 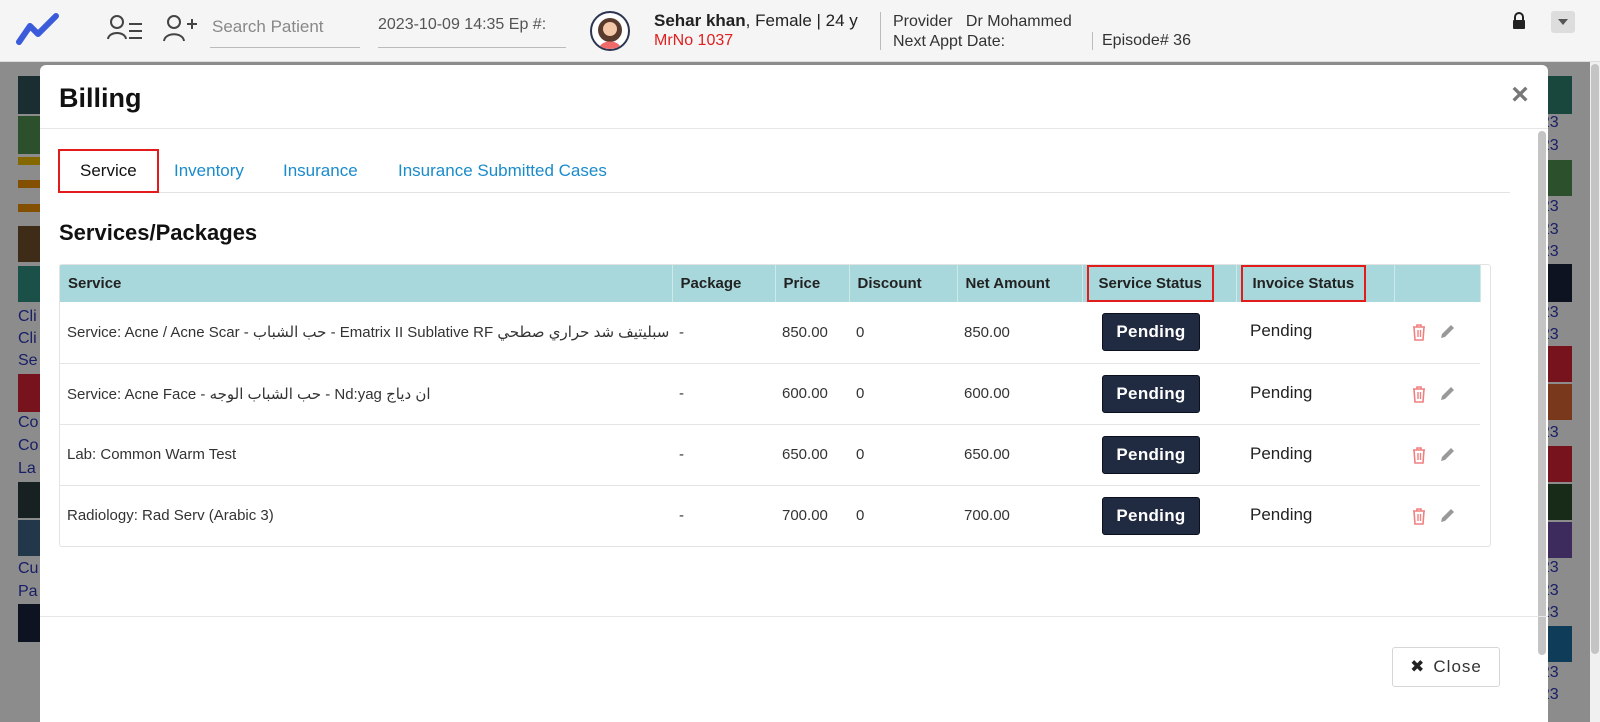 I want to click on cell-net-amount: 650.00, so click(x=1019, y=455).